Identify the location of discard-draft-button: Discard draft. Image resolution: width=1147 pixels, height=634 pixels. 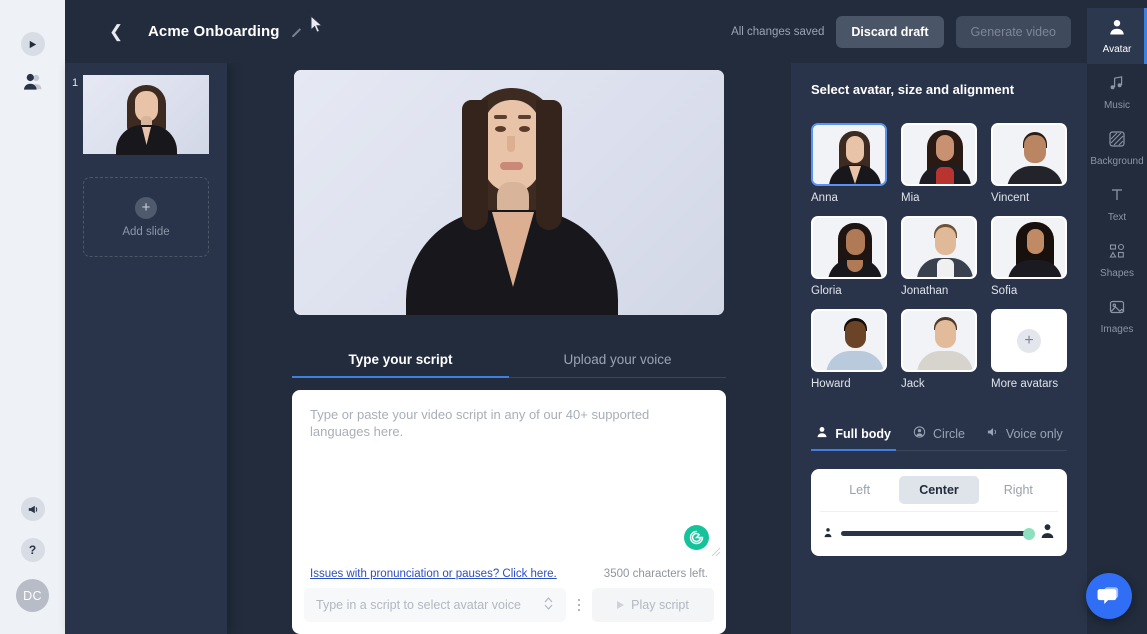
(890, 31).